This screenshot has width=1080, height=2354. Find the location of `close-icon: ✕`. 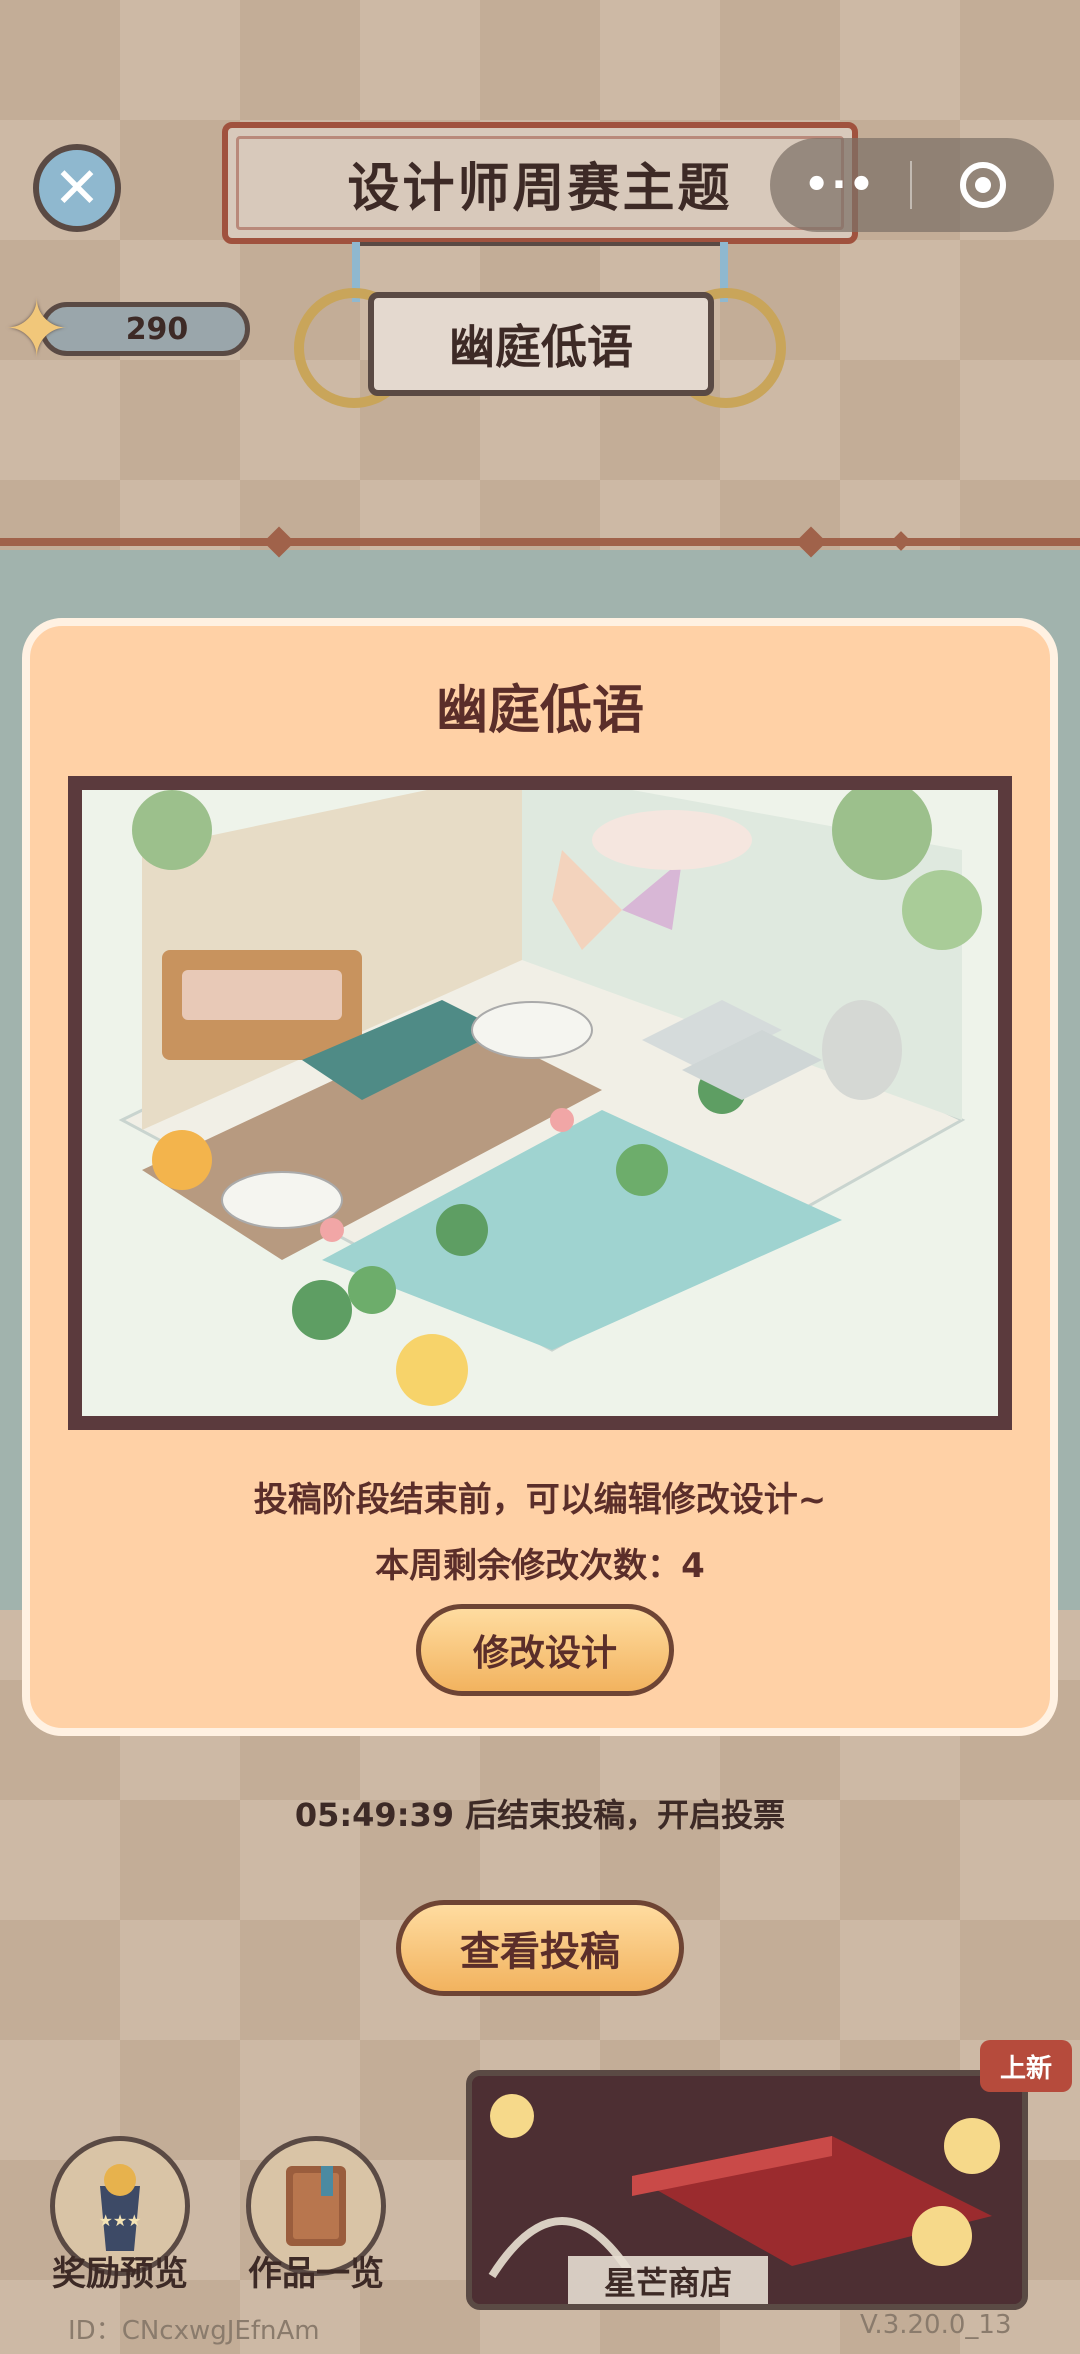

close-icon: ✕ is located at coordinates (77, 188).